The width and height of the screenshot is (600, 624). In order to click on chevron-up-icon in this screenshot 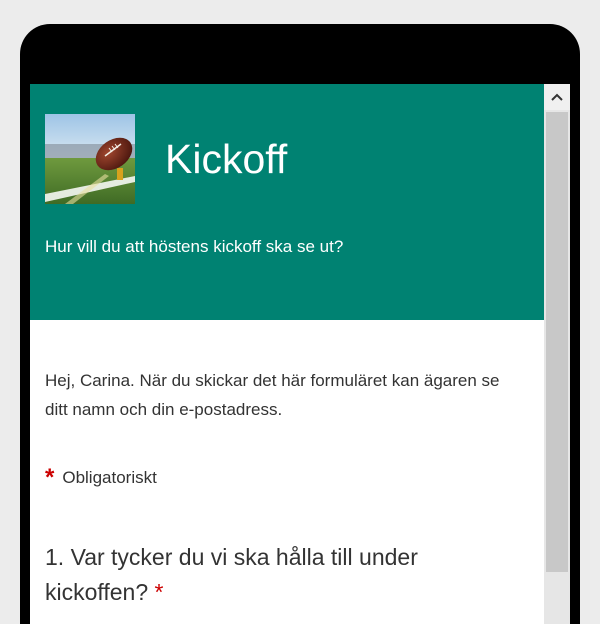, I will do `click(557, 97)`.